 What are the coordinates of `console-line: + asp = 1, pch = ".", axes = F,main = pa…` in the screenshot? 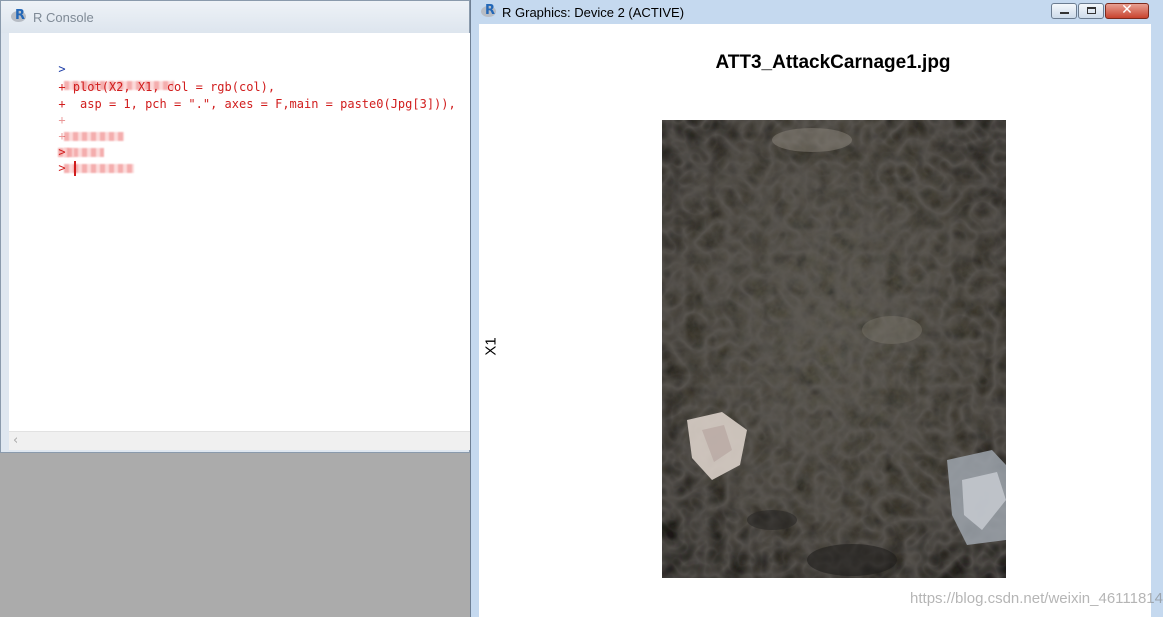 It's located at (235, 95).